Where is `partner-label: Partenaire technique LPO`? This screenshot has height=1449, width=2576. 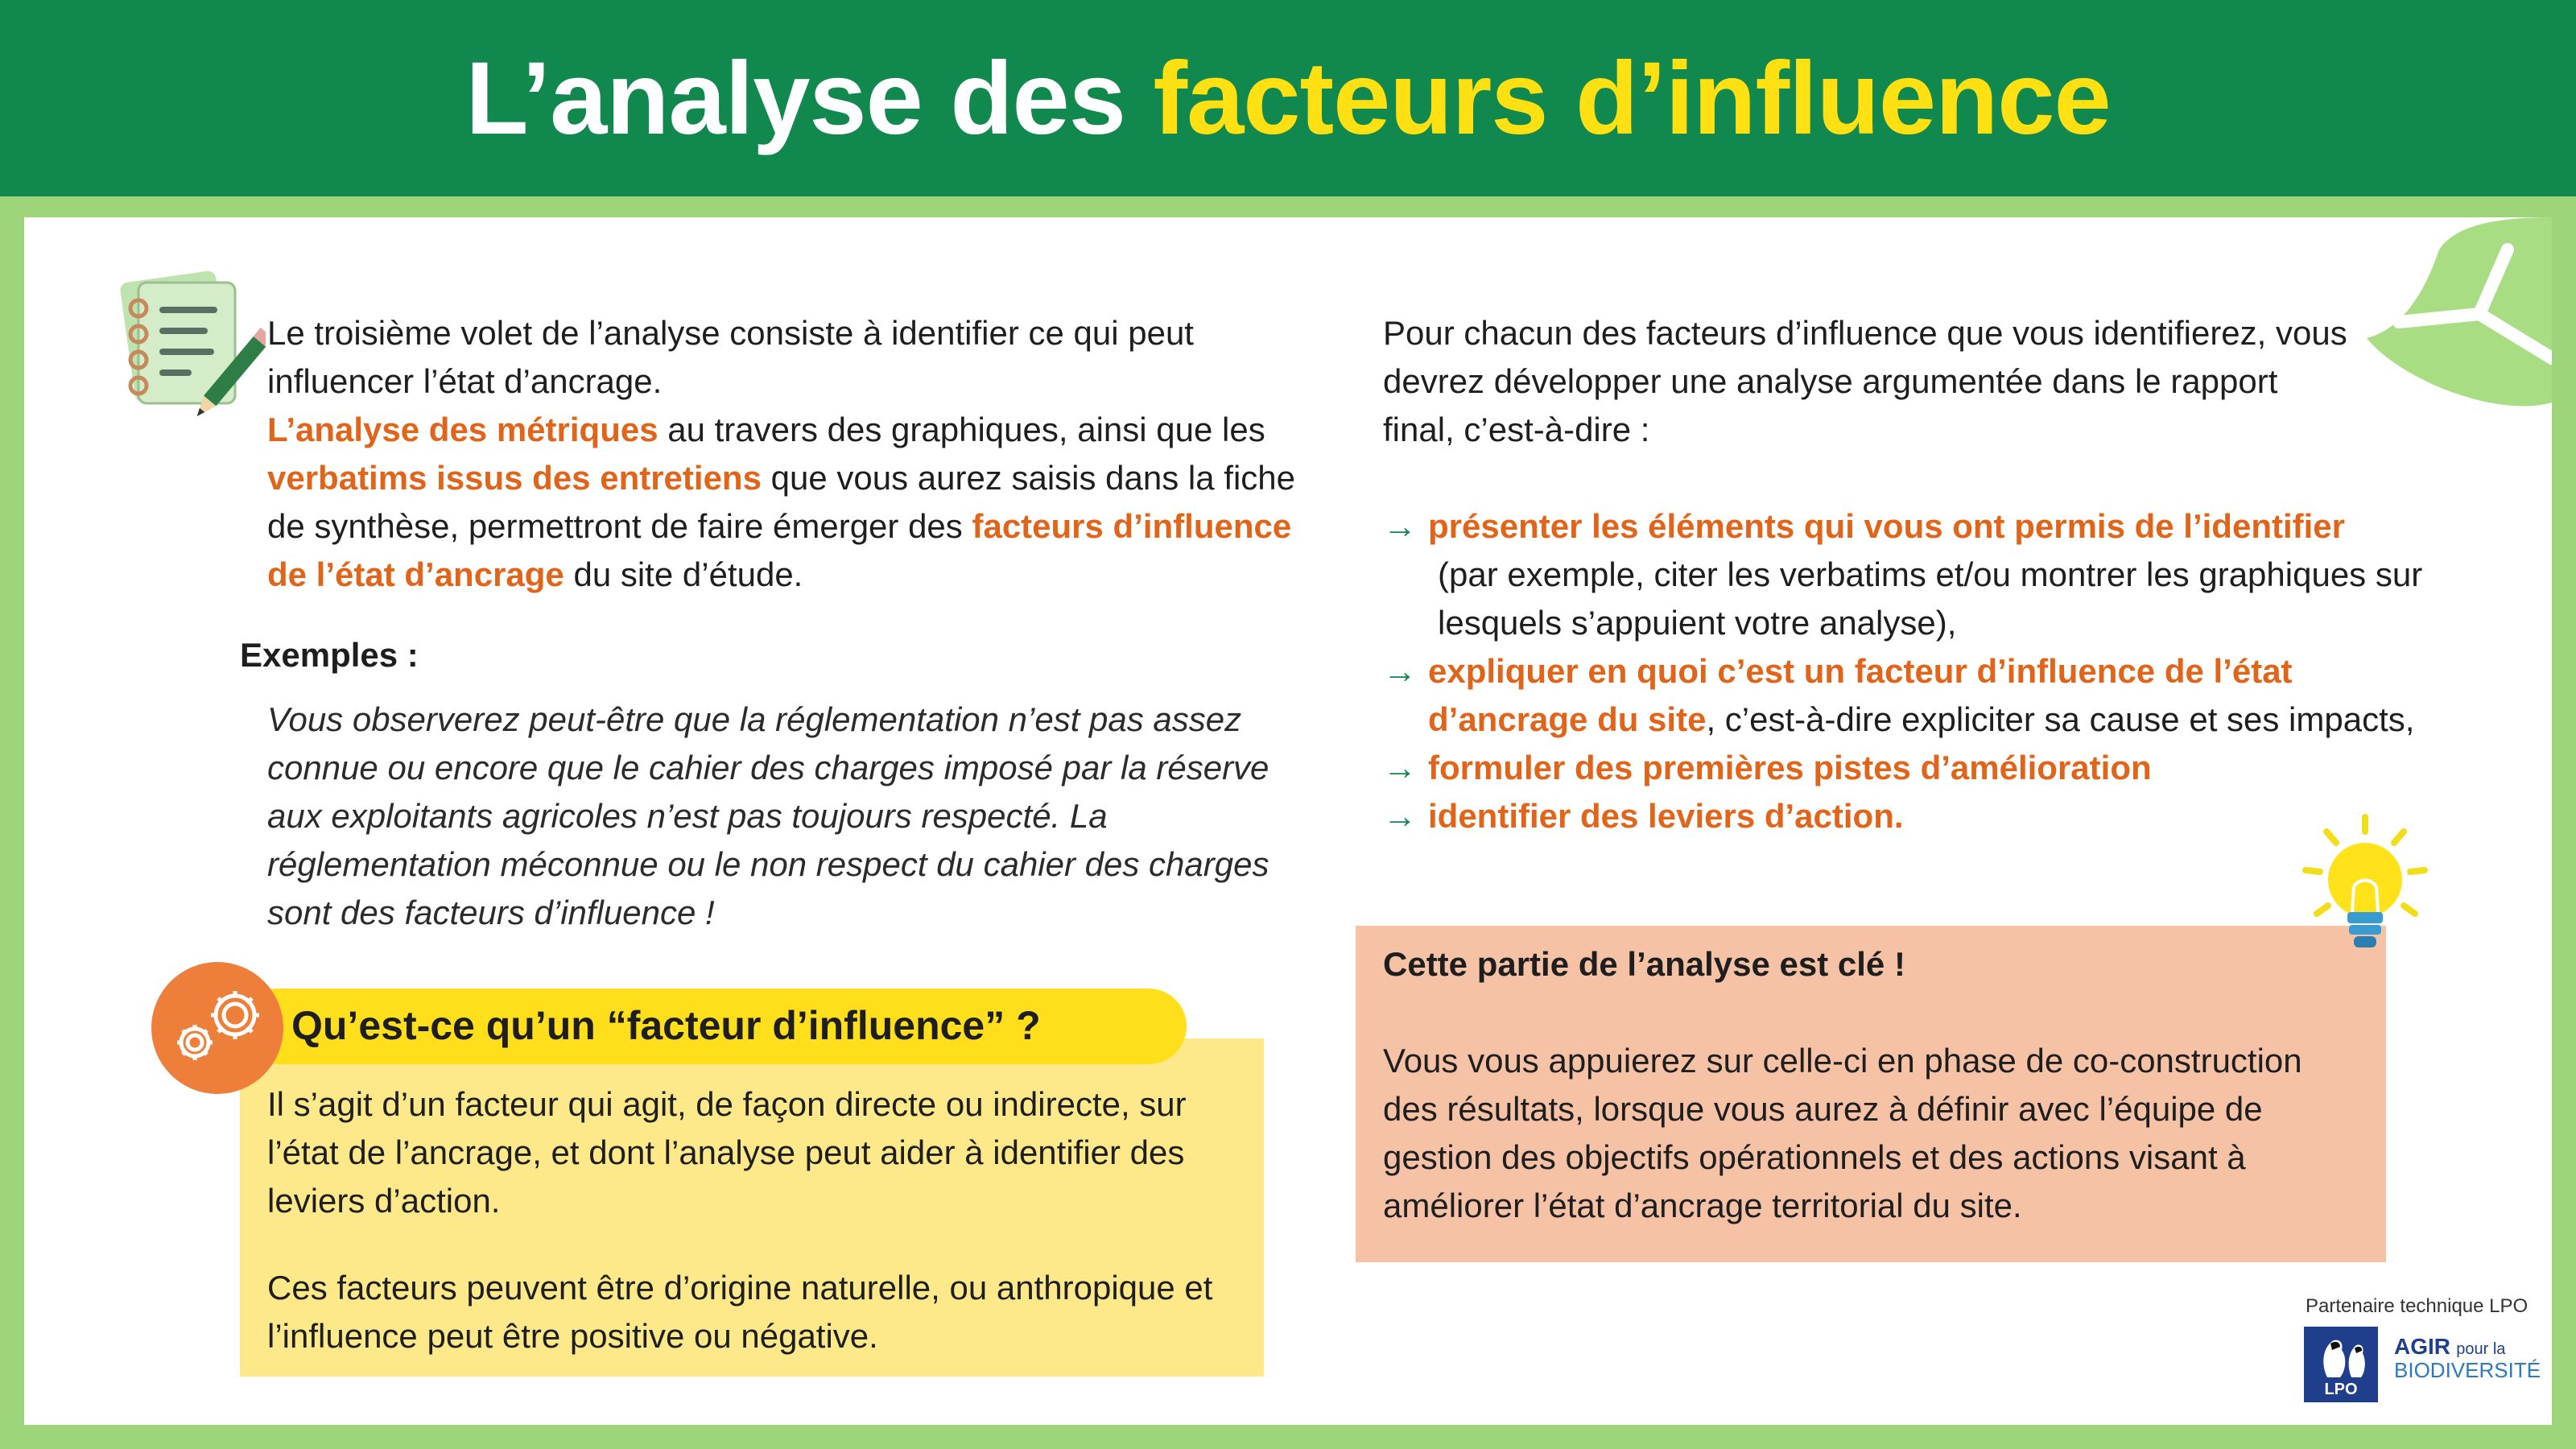 partner-label: Partenaire technique LPO is located at coordinates (2417, 1306).